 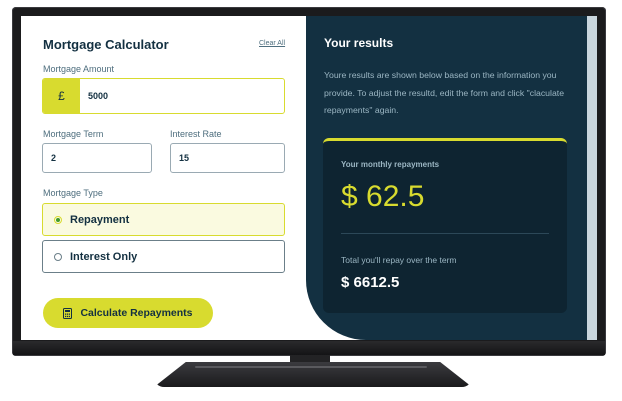 What do you see at coordinates (58, 256) in the screenshot?
I see `radio-unselected-icon` at bounding box center [58, 256].